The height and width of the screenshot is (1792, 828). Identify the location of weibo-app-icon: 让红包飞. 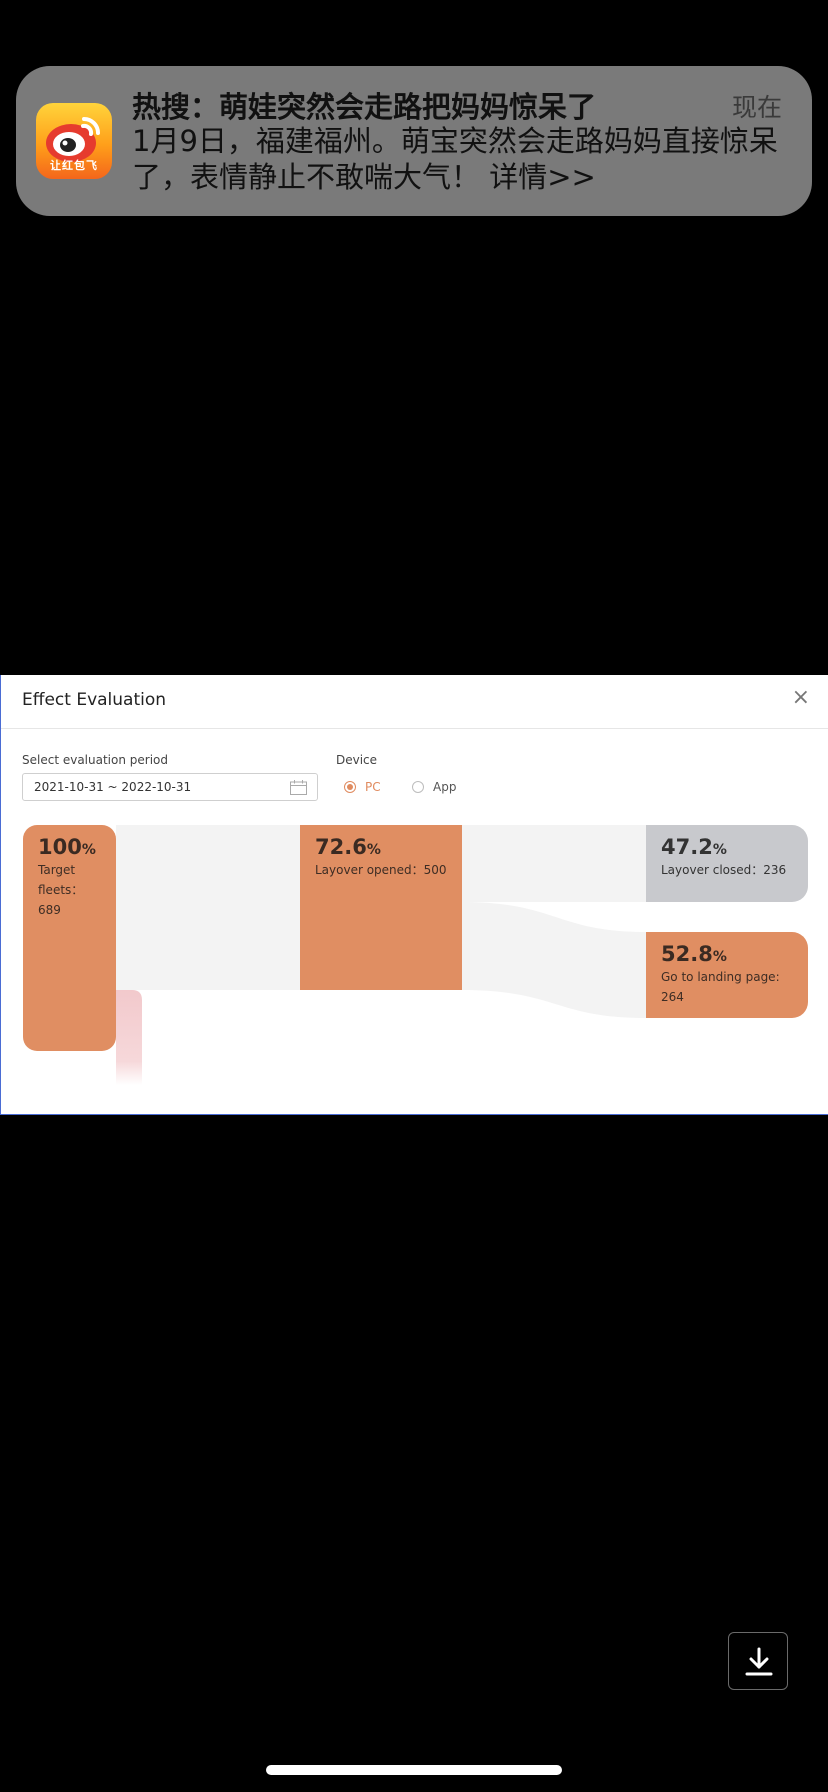
(74, 141).